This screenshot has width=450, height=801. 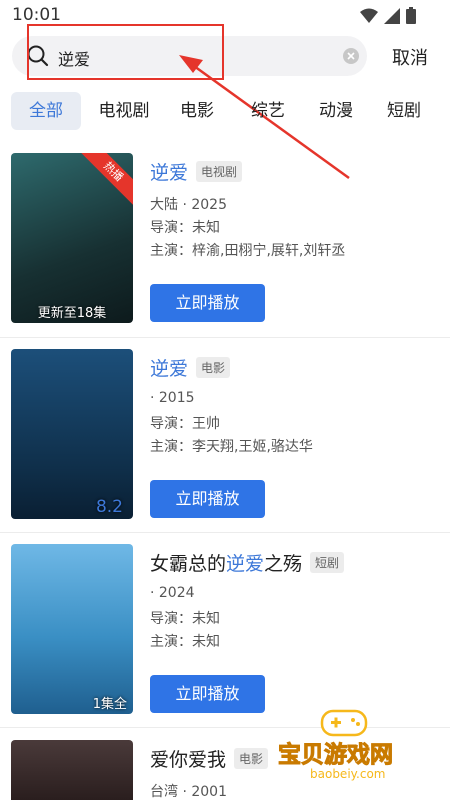 I want to click on signal-icon, so click(x=392, y=15).